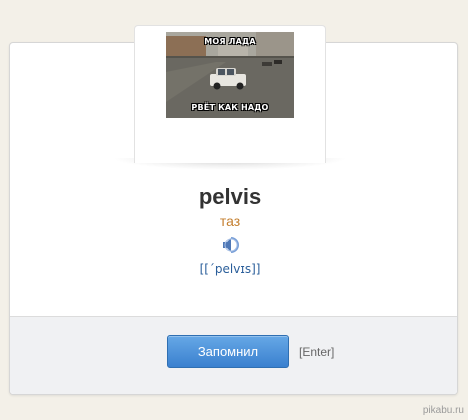 The width and height of the screenshot is (468, 420). I want to click on meme-bottom-caption: РВЁТ КАК НАДО, so click(230, 107).